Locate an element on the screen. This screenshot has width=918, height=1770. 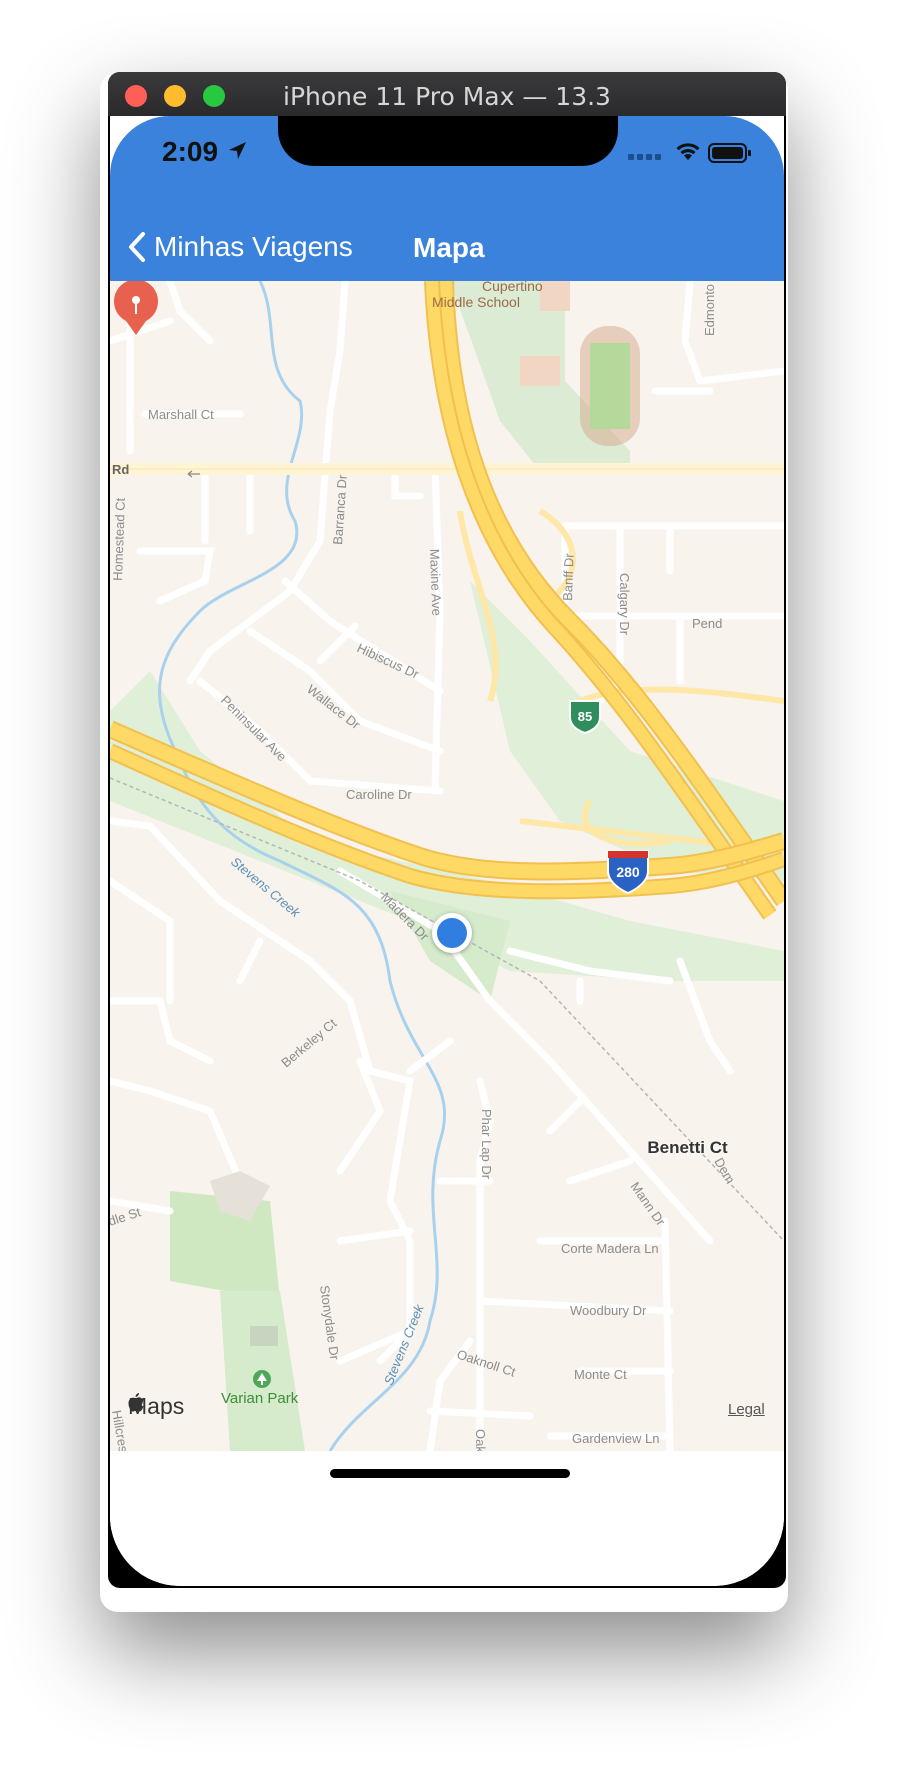
i280-text: 280 is located at coordinates (628, 872).